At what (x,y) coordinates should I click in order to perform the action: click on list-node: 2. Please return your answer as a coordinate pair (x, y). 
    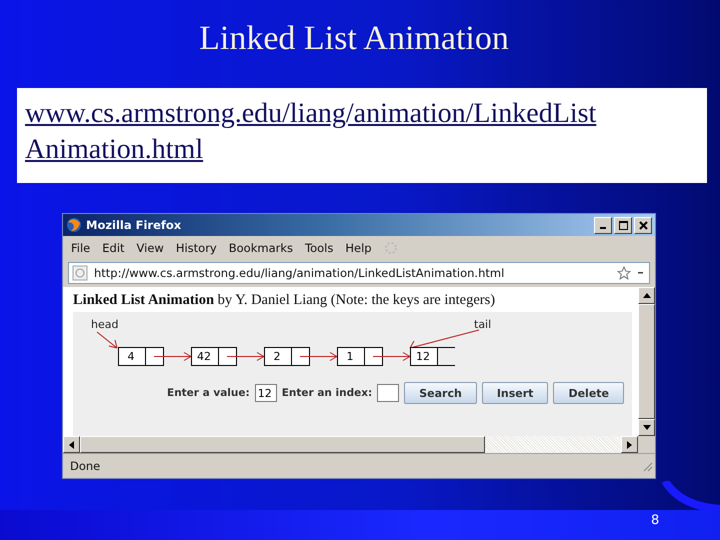
    Looking at the image, I should click on (287, 356).